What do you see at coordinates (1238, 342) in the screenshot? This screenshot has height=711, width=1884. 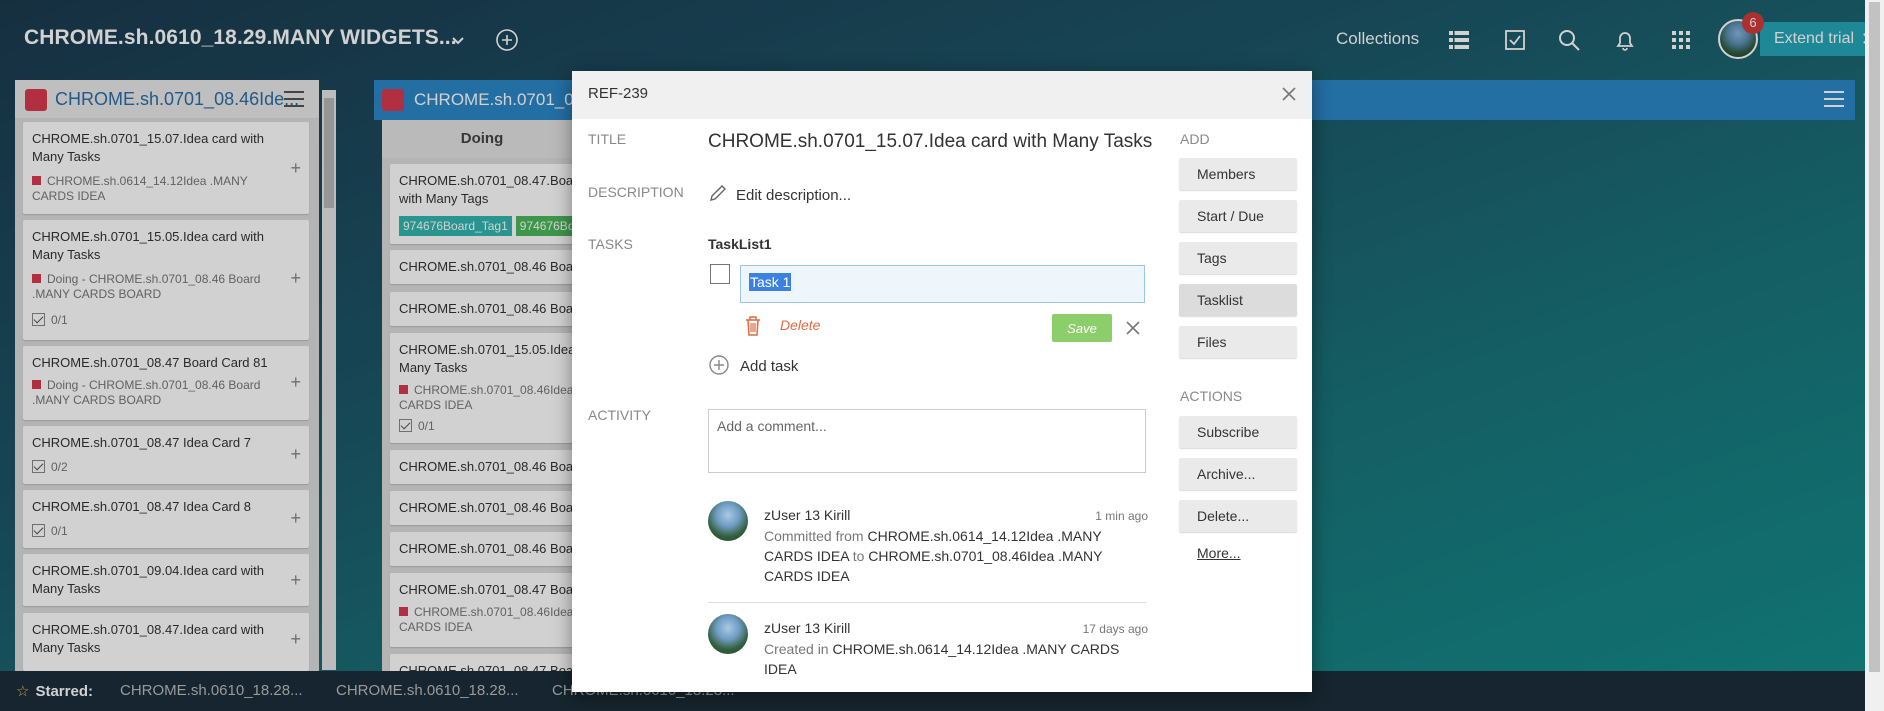 I see `files-button: Files` at bounding box center [1238, 342].